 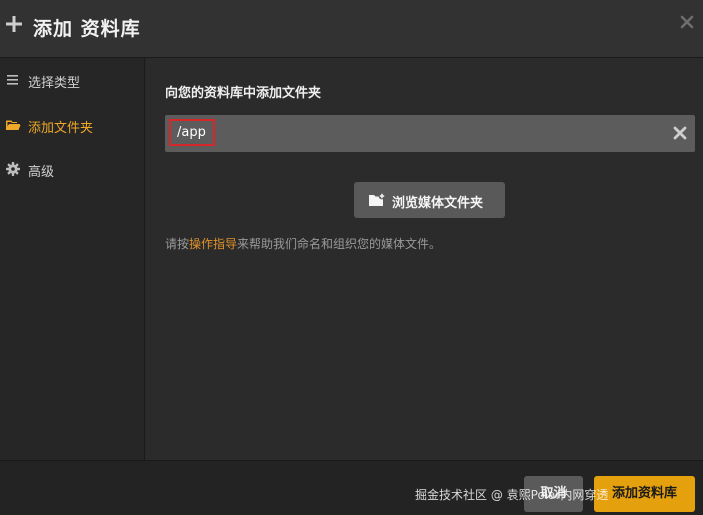 What do you see at coordinates (41, 172) in the screenshot?
I see `sidebar-item-label: 高级` at bounding box center [41, 172].